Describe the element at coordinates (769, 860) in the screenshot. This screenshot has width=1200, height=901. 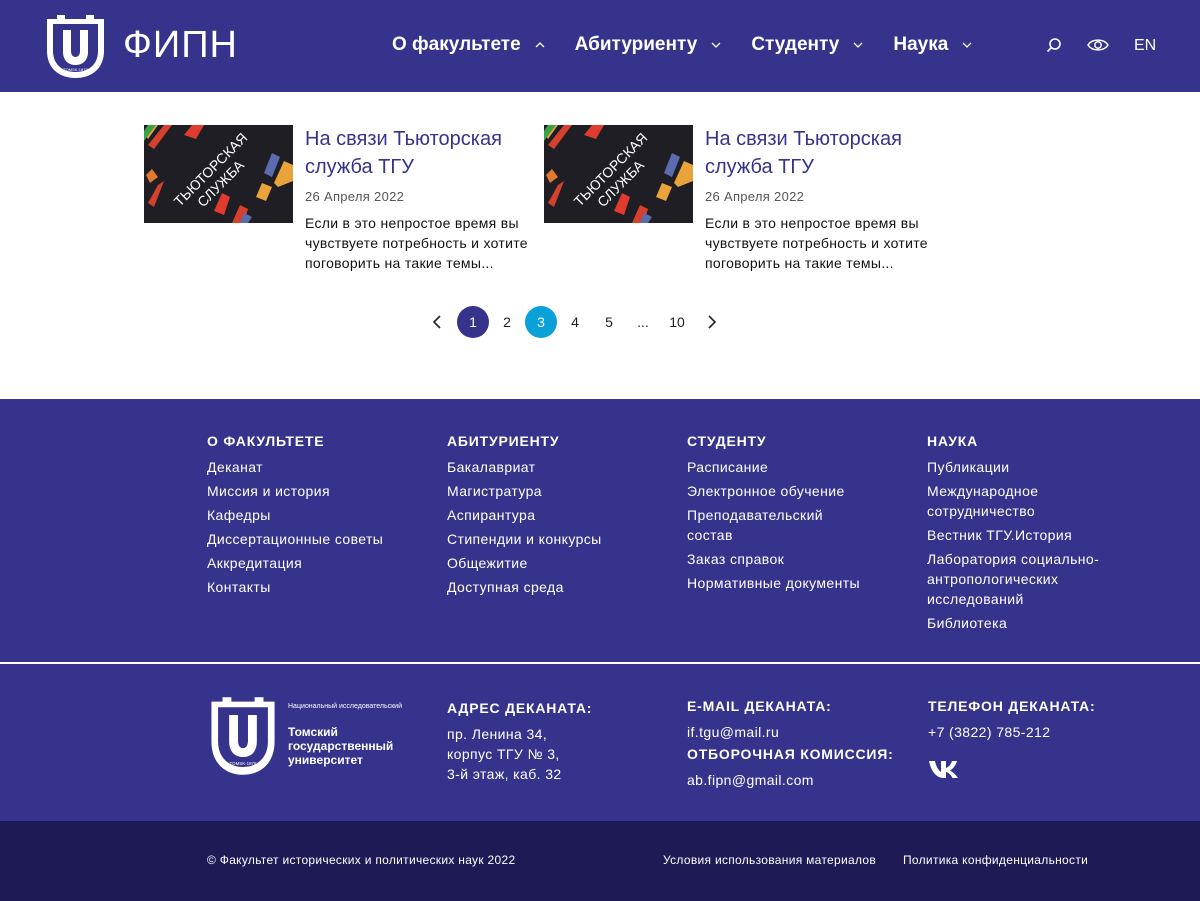
I see `terms-link: Условия использования материалов` at that location.